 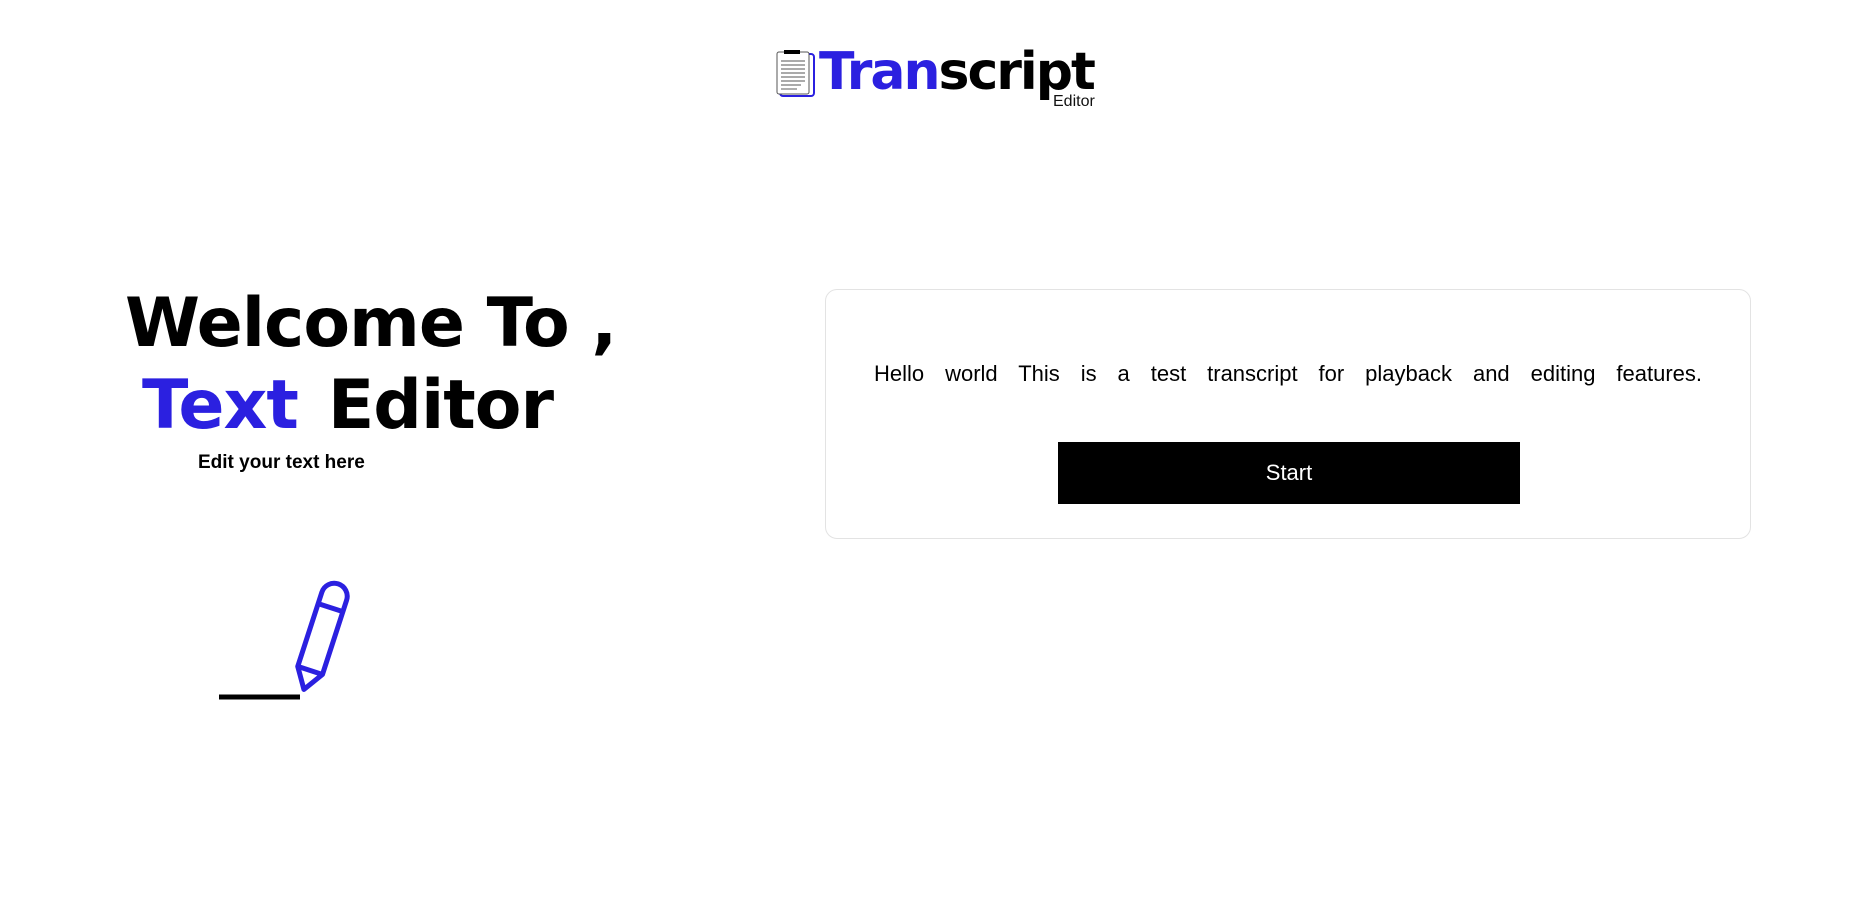 I want to click on hero-title-line2: Text Editor, so click(x=348, y=406).